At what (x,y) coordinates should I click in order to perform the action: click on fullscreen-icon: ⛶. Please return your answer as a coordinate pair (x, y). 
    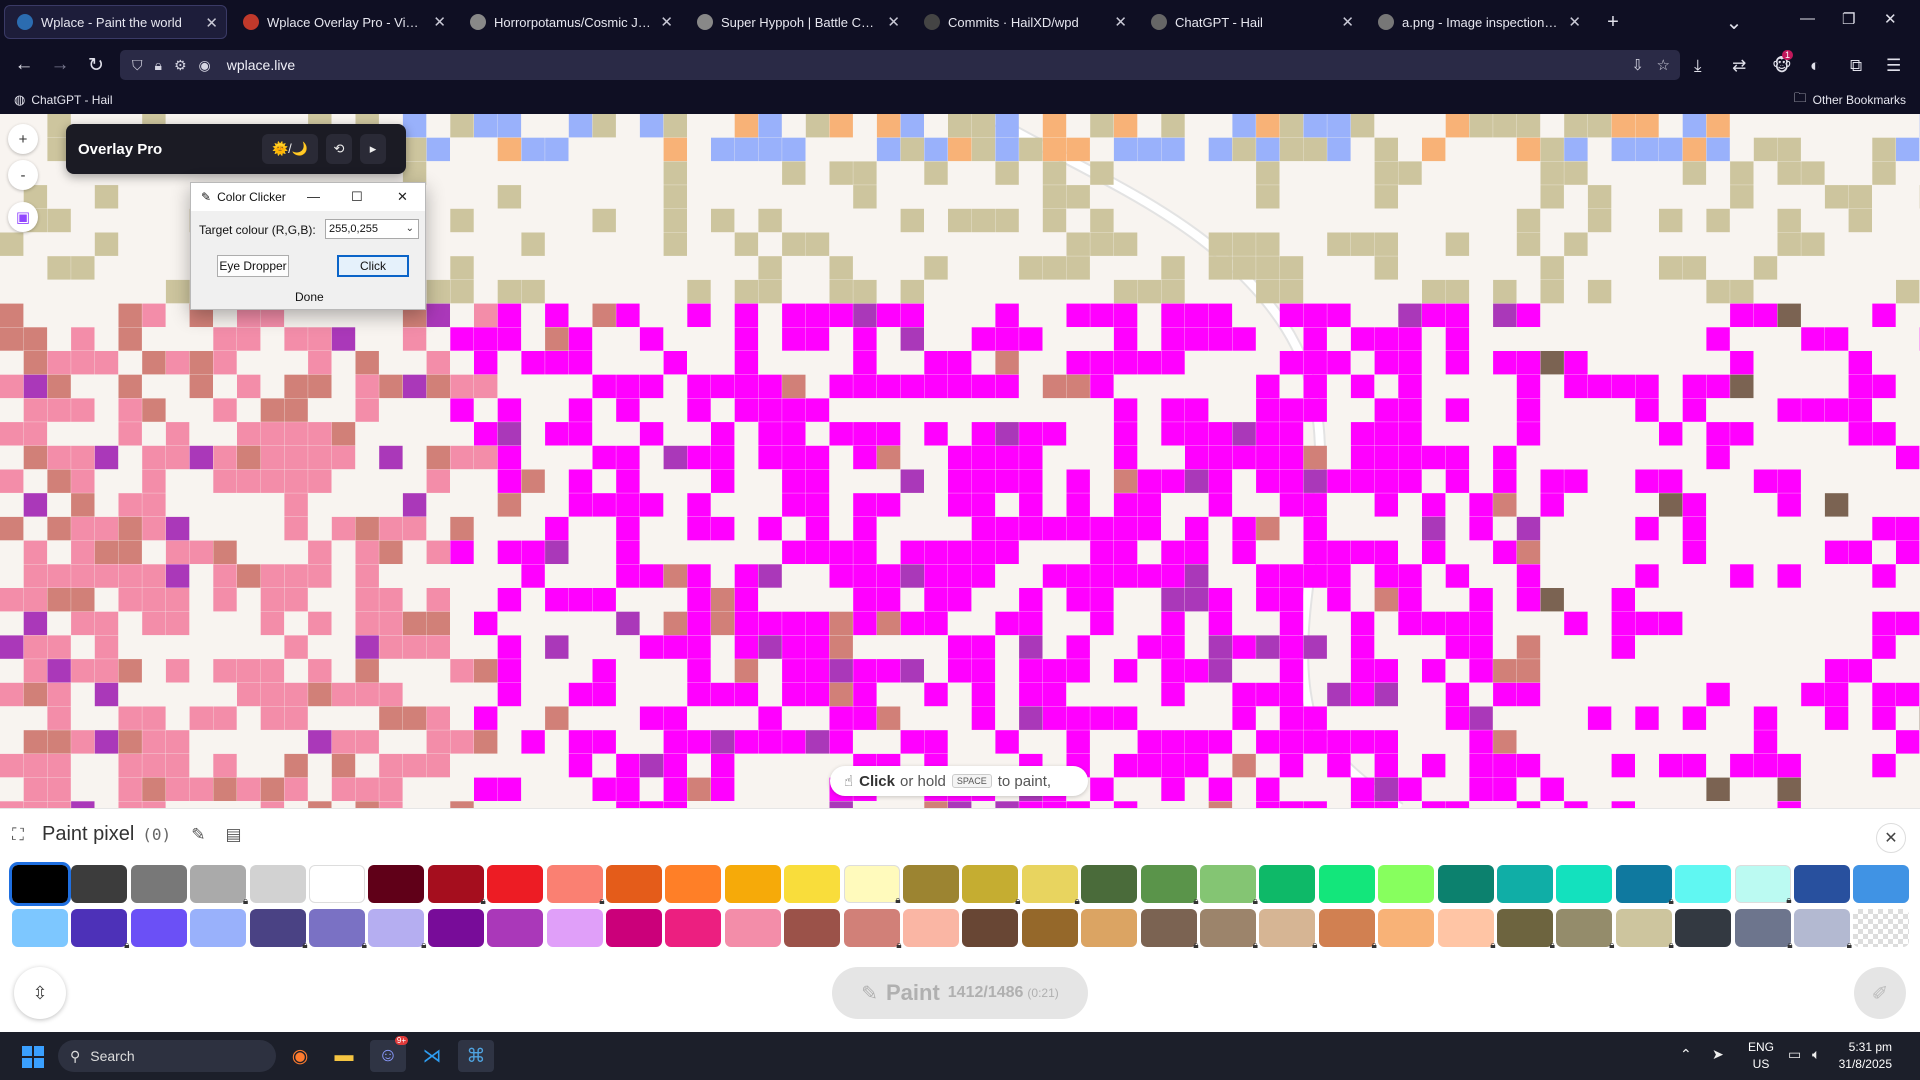
    Looking at the image, I should click on (27, 835).